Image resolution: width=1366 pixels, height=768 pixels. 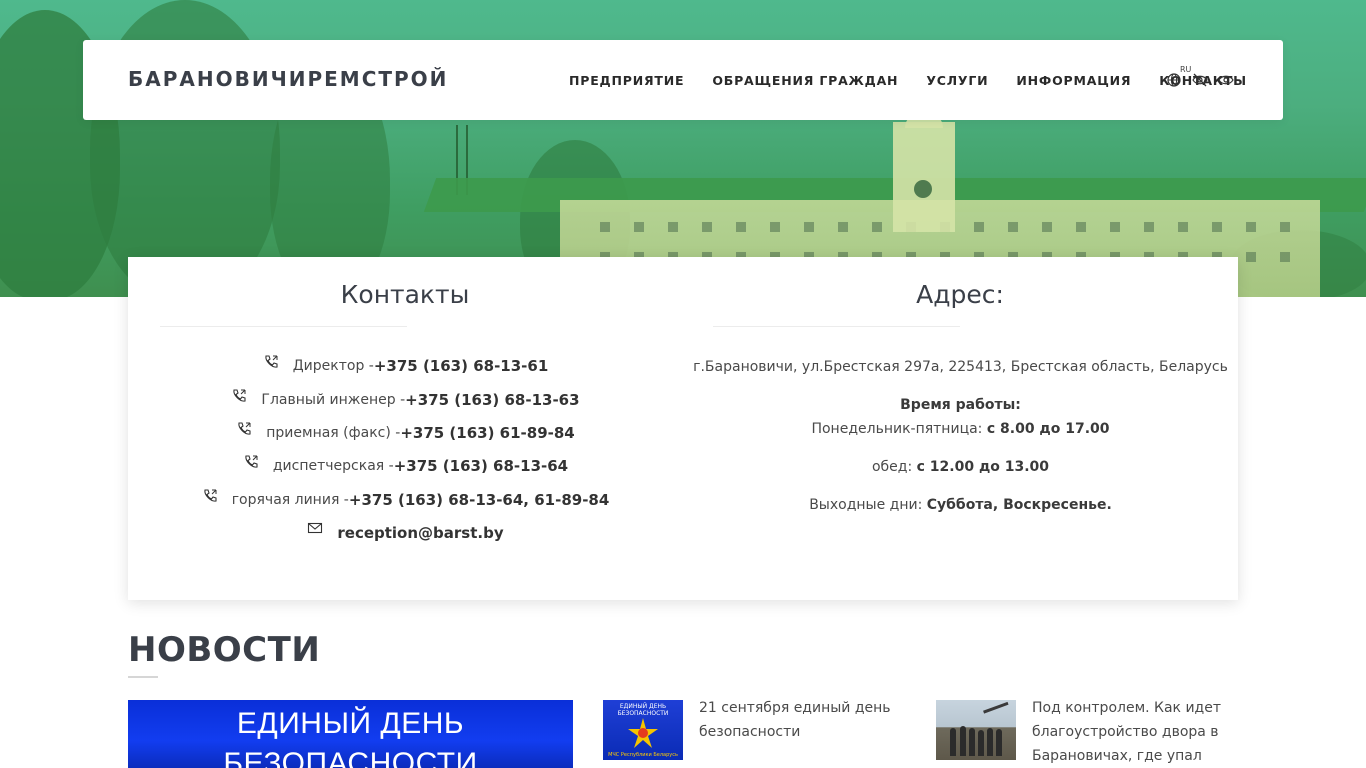 I want to click on thumb-caption: МЧС Республики Беларусь, so click(x=643, y=755).